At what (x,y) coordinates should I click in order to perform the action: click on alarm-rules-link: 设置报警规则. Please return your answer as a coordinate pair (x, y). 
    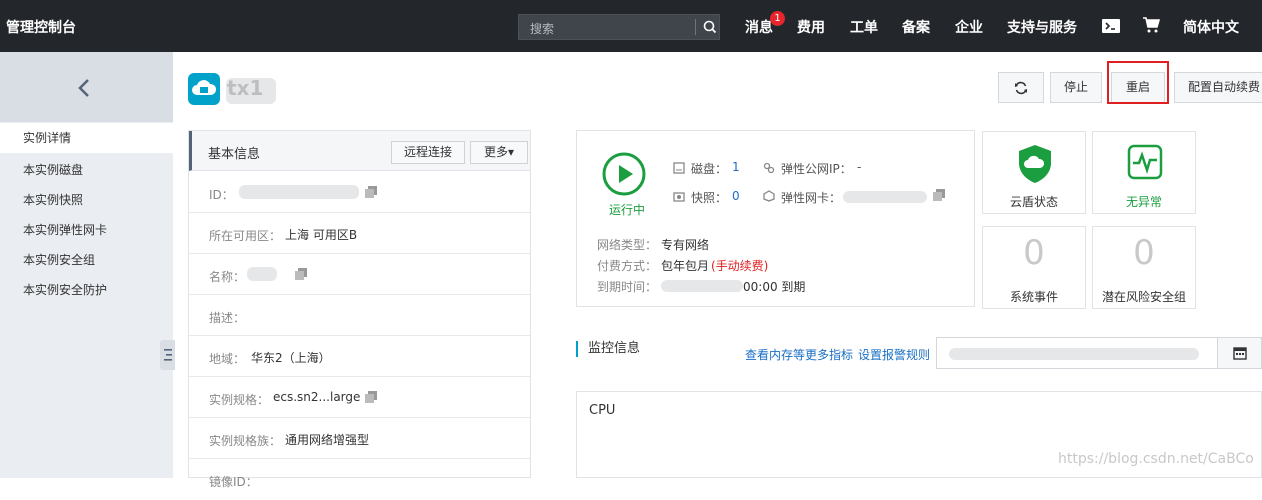
    Looking at the image, I should click on (894, 354).